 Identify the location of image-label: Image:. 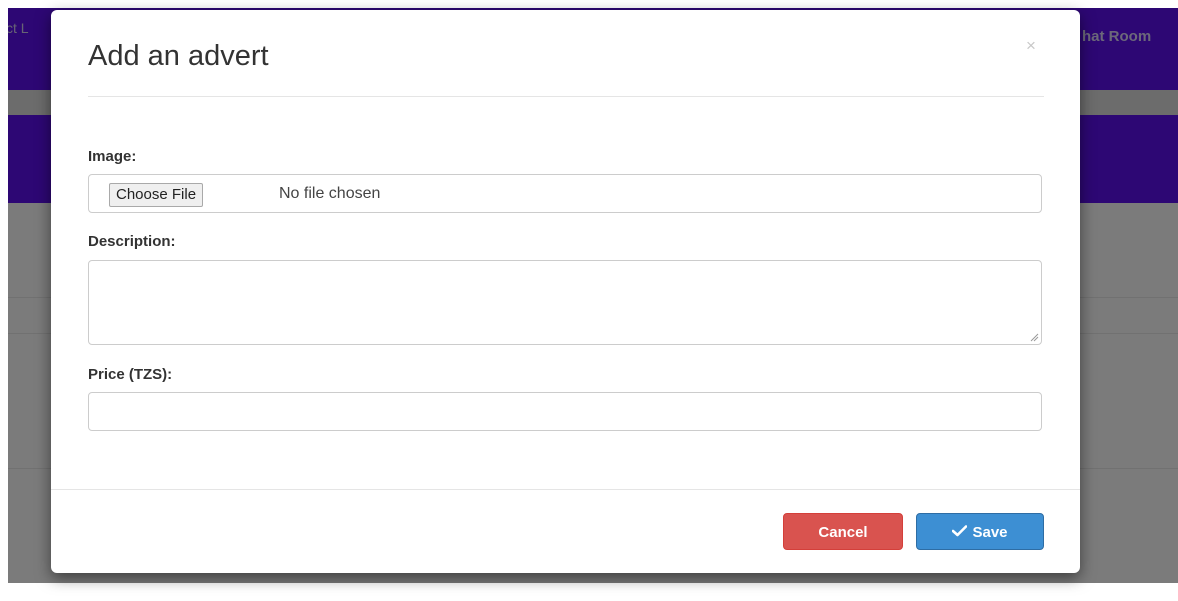
(112, 156).